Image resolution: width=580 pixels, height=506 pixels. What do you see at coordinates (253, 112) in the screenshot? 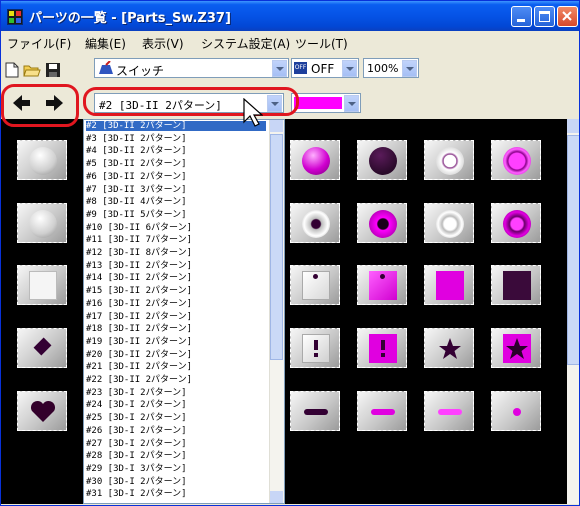
I see `mouse-cursor-icon` at bounding box center [253, 112].